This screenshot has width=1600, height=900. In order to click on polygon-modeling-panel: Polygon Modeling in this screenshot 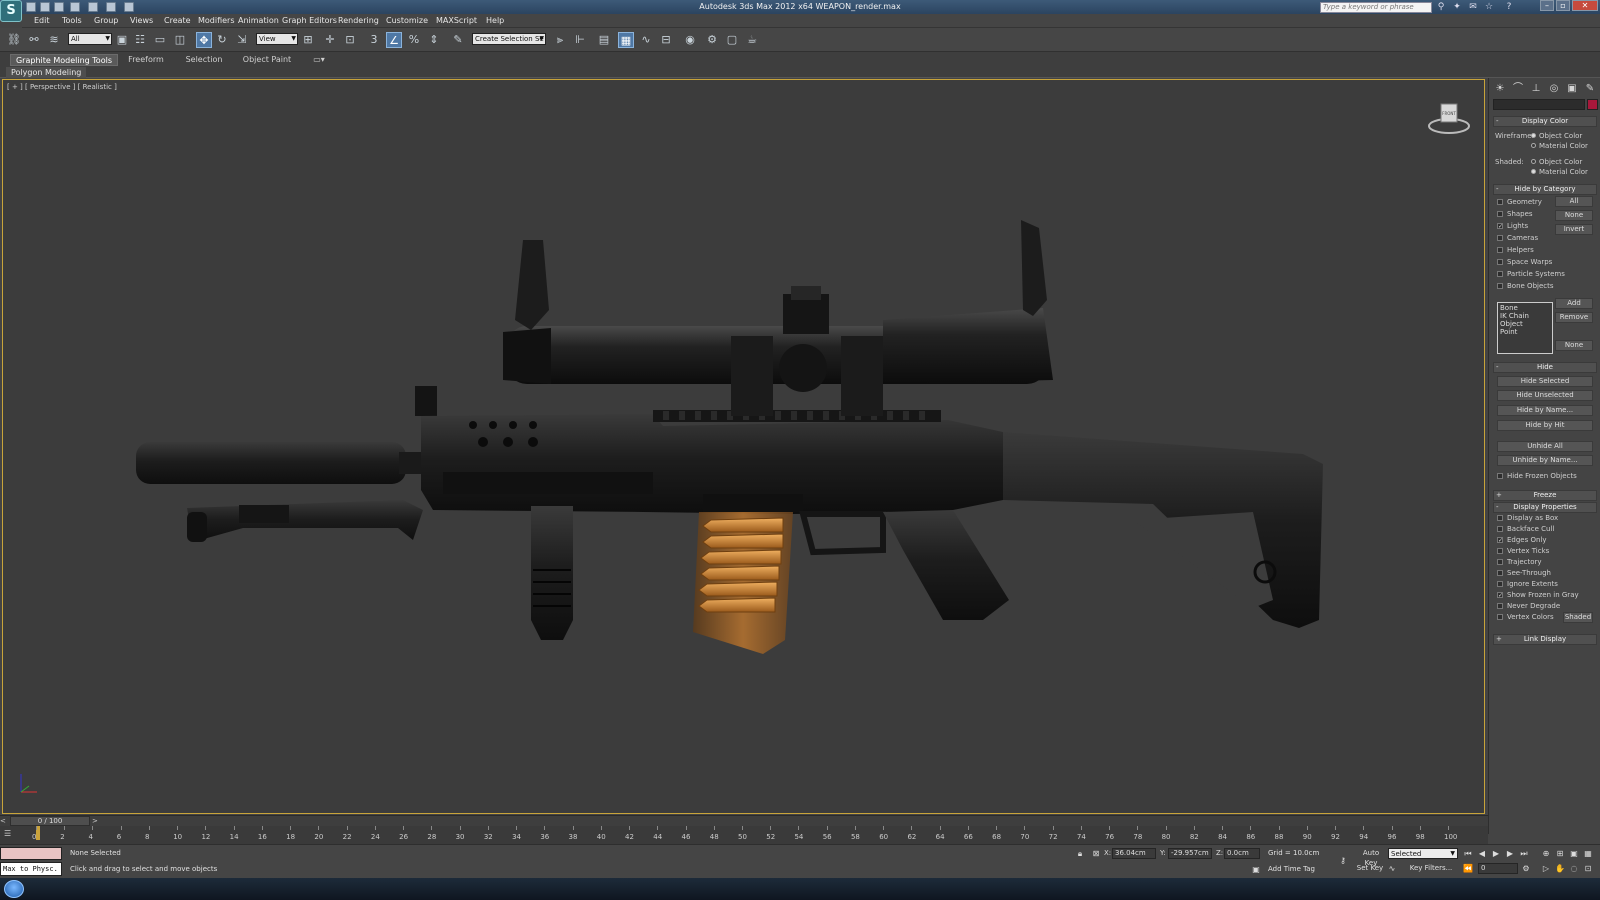, I will do `click(46, 72)`.